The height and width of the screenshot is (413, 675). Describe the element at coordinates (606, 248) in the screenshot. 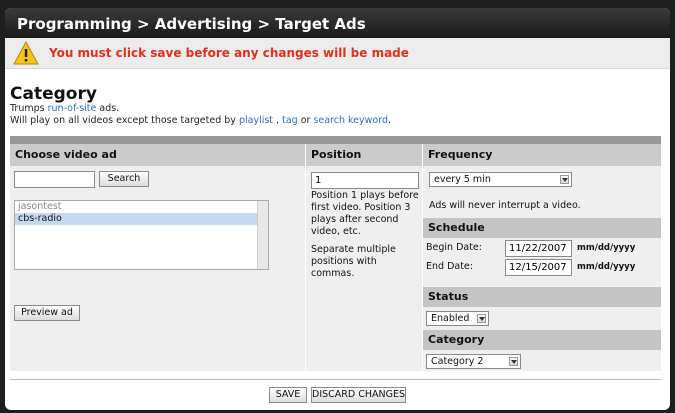

I see `begin-date-format: mm/dd/yyyy` at that location.